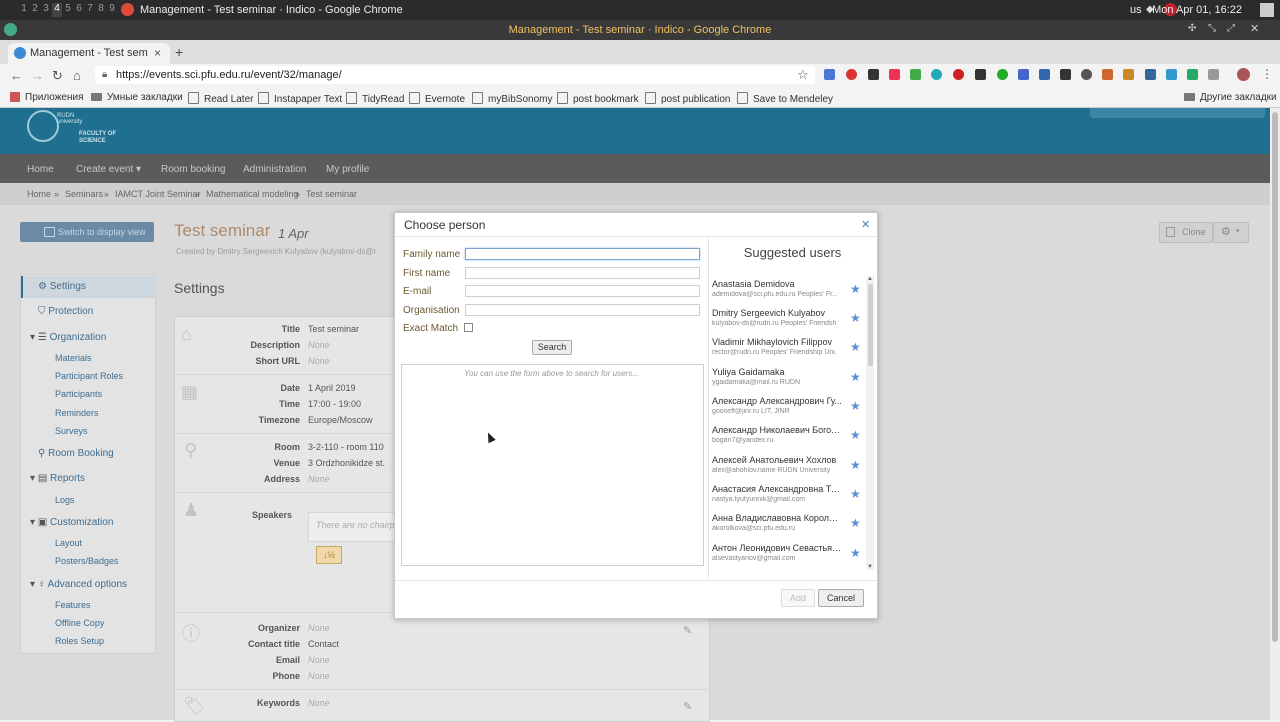 This screenshot has width=1280, height=722. I want to click on bookmark-tidyread: TidyRead, so click(375, 98).